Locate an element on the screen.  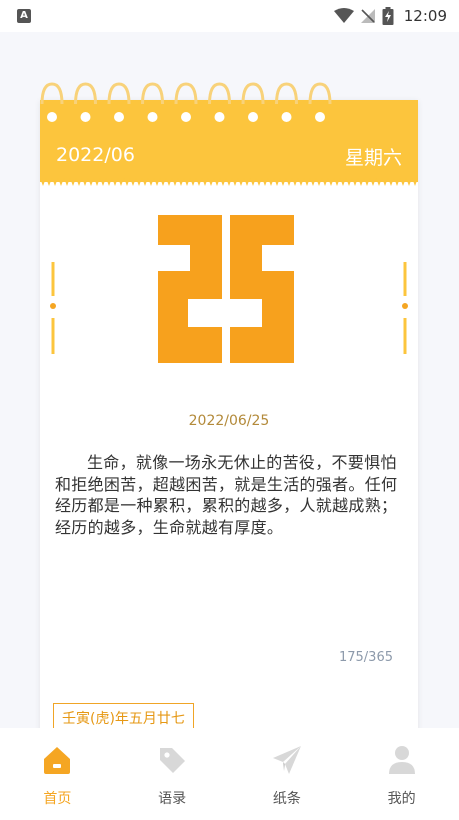
no-signal-icon is located at coordinates (367, 16).